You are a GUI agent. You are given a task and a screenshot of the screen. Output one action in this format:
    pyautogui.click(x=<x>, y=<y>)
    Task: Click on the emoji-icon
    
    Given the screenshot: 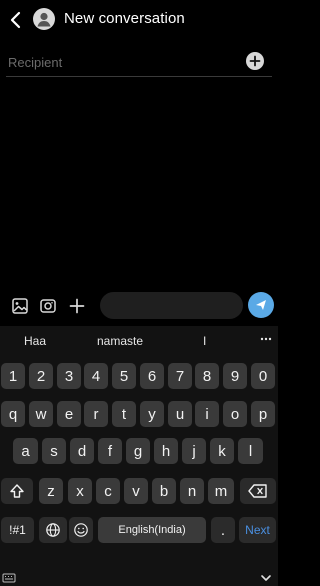 What is the action you would take?
    pyautogui.click(x=81, y=530)
    